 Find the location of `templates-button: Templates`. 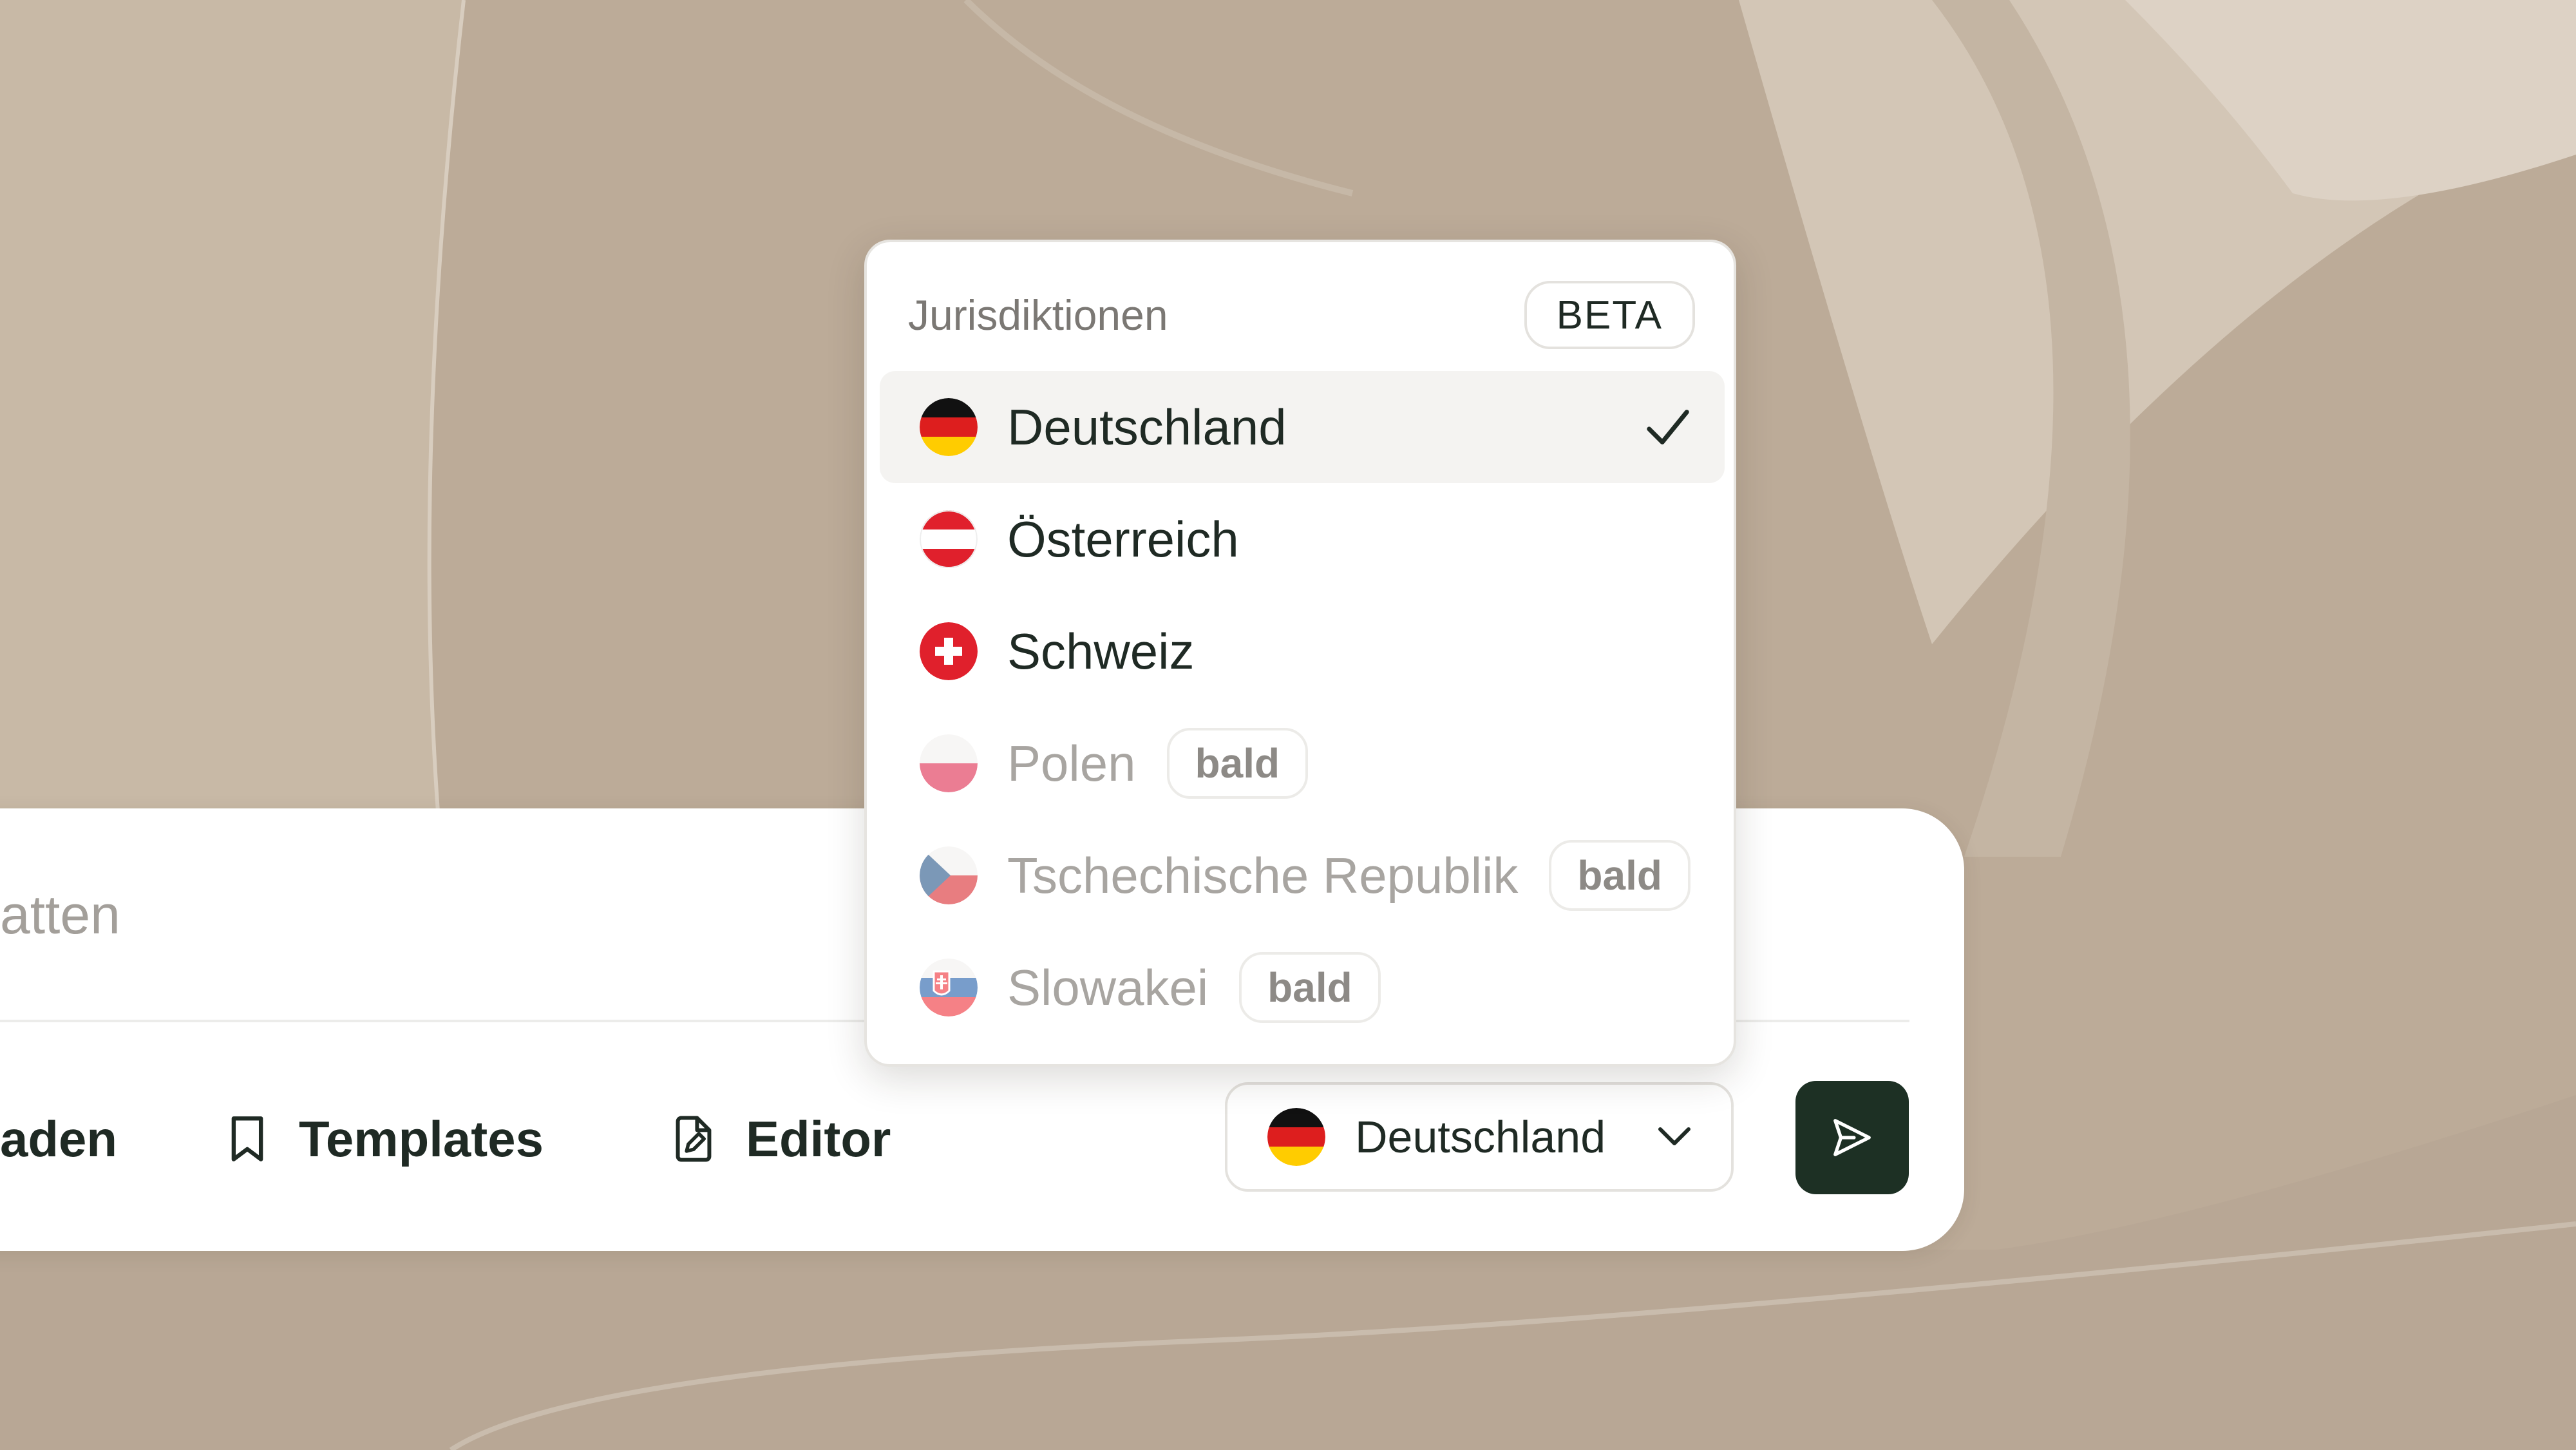

templates-button: Templates is located at coordinates (385, 1139).